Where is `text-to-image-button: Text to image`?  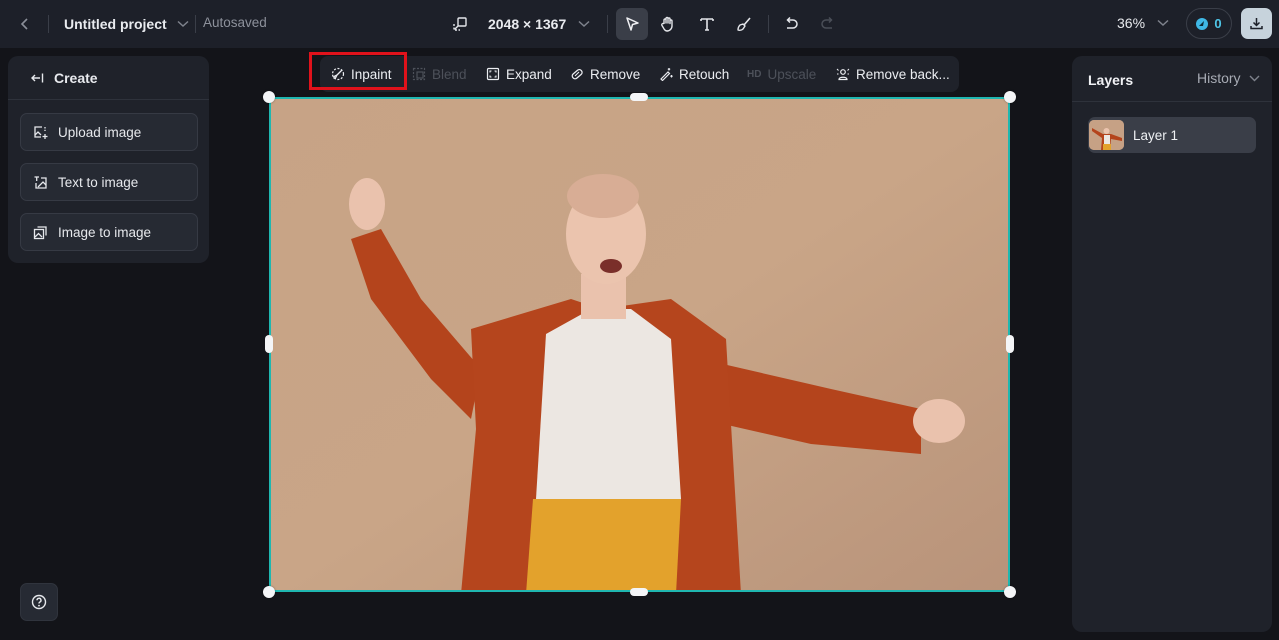
text-to-image-button: Text to image is located at coordinates (109, 182).